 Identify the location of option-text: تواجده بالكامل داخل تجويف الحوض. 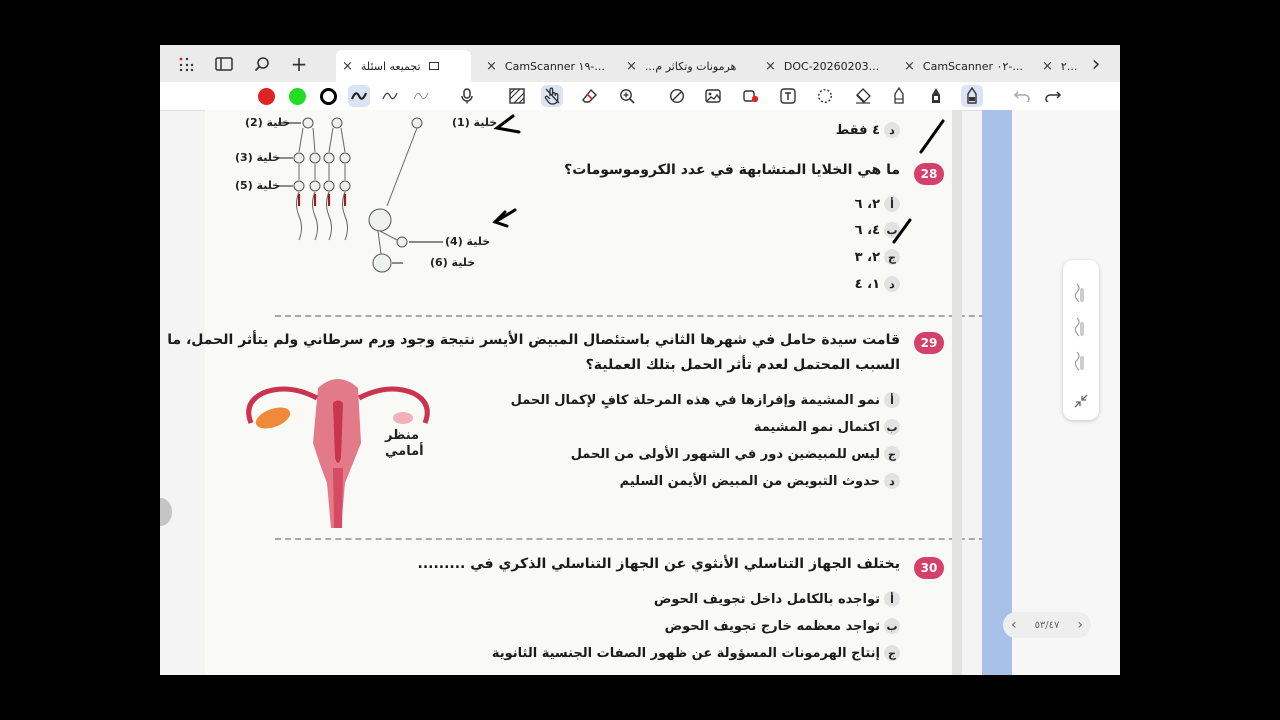
(766, 599).